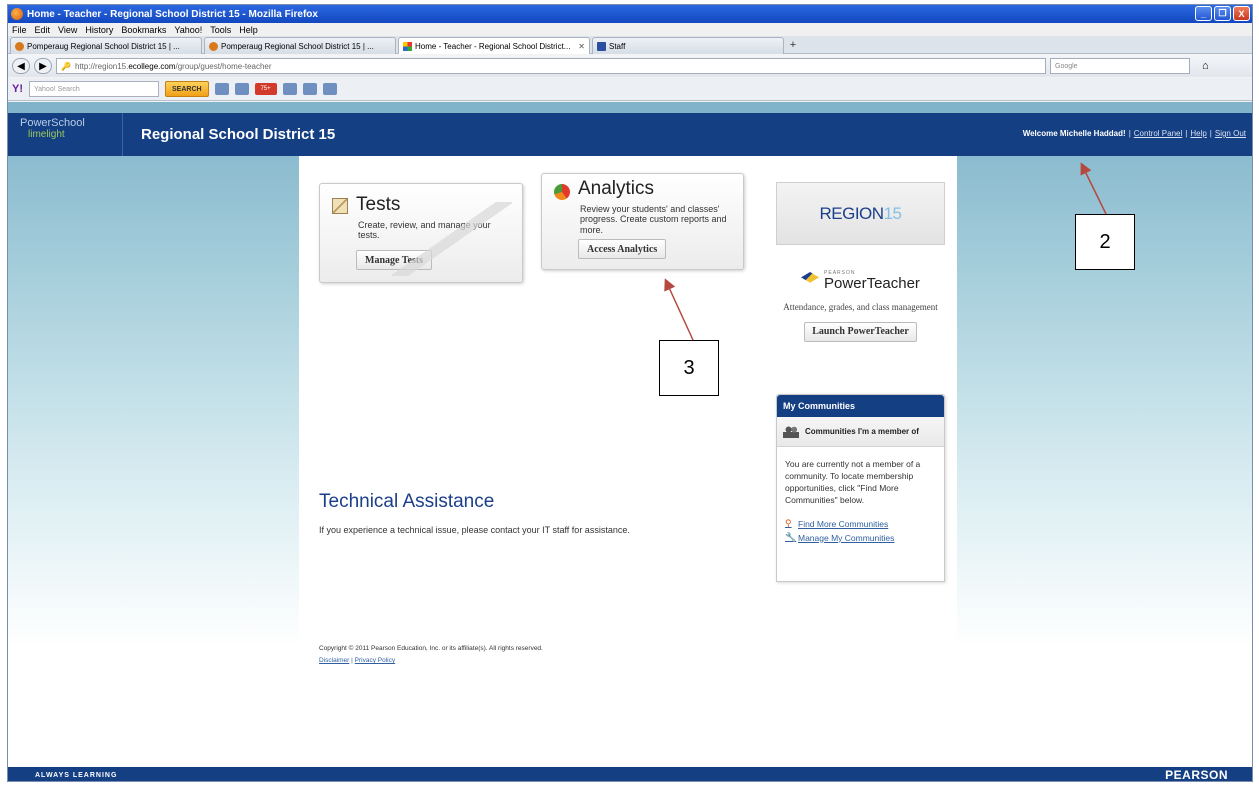  Describe the element at coordinates (616, 188) in the screenshot. I see `analytics-title: Analytics` at that location.